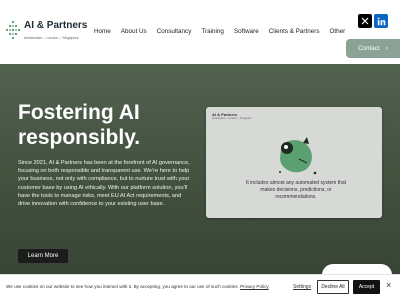  I want to click on x-icon, so click(365, 21).